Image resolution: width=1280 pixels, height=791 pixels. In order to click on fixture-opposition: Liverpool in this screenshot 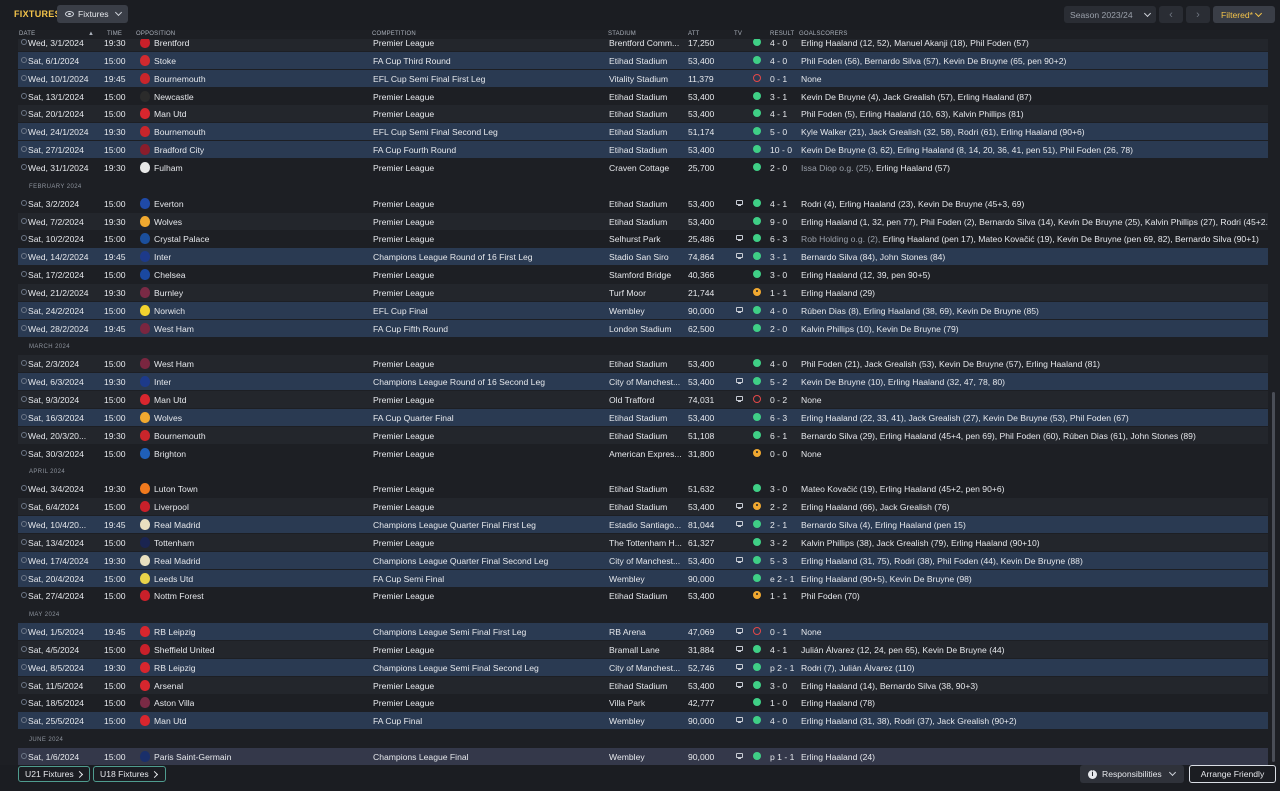, I will do `click(171, 507)`.